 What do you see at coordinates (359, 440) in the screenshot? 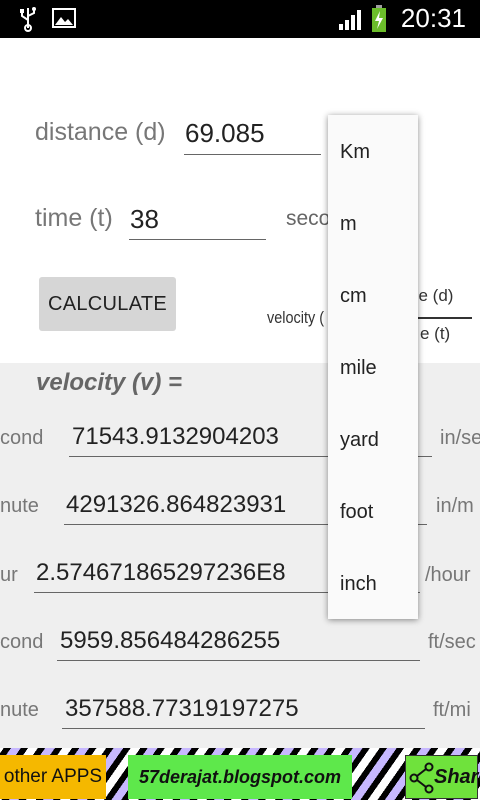
I see `dropdown-option-yard: yard` at bounding box center [359, 440].